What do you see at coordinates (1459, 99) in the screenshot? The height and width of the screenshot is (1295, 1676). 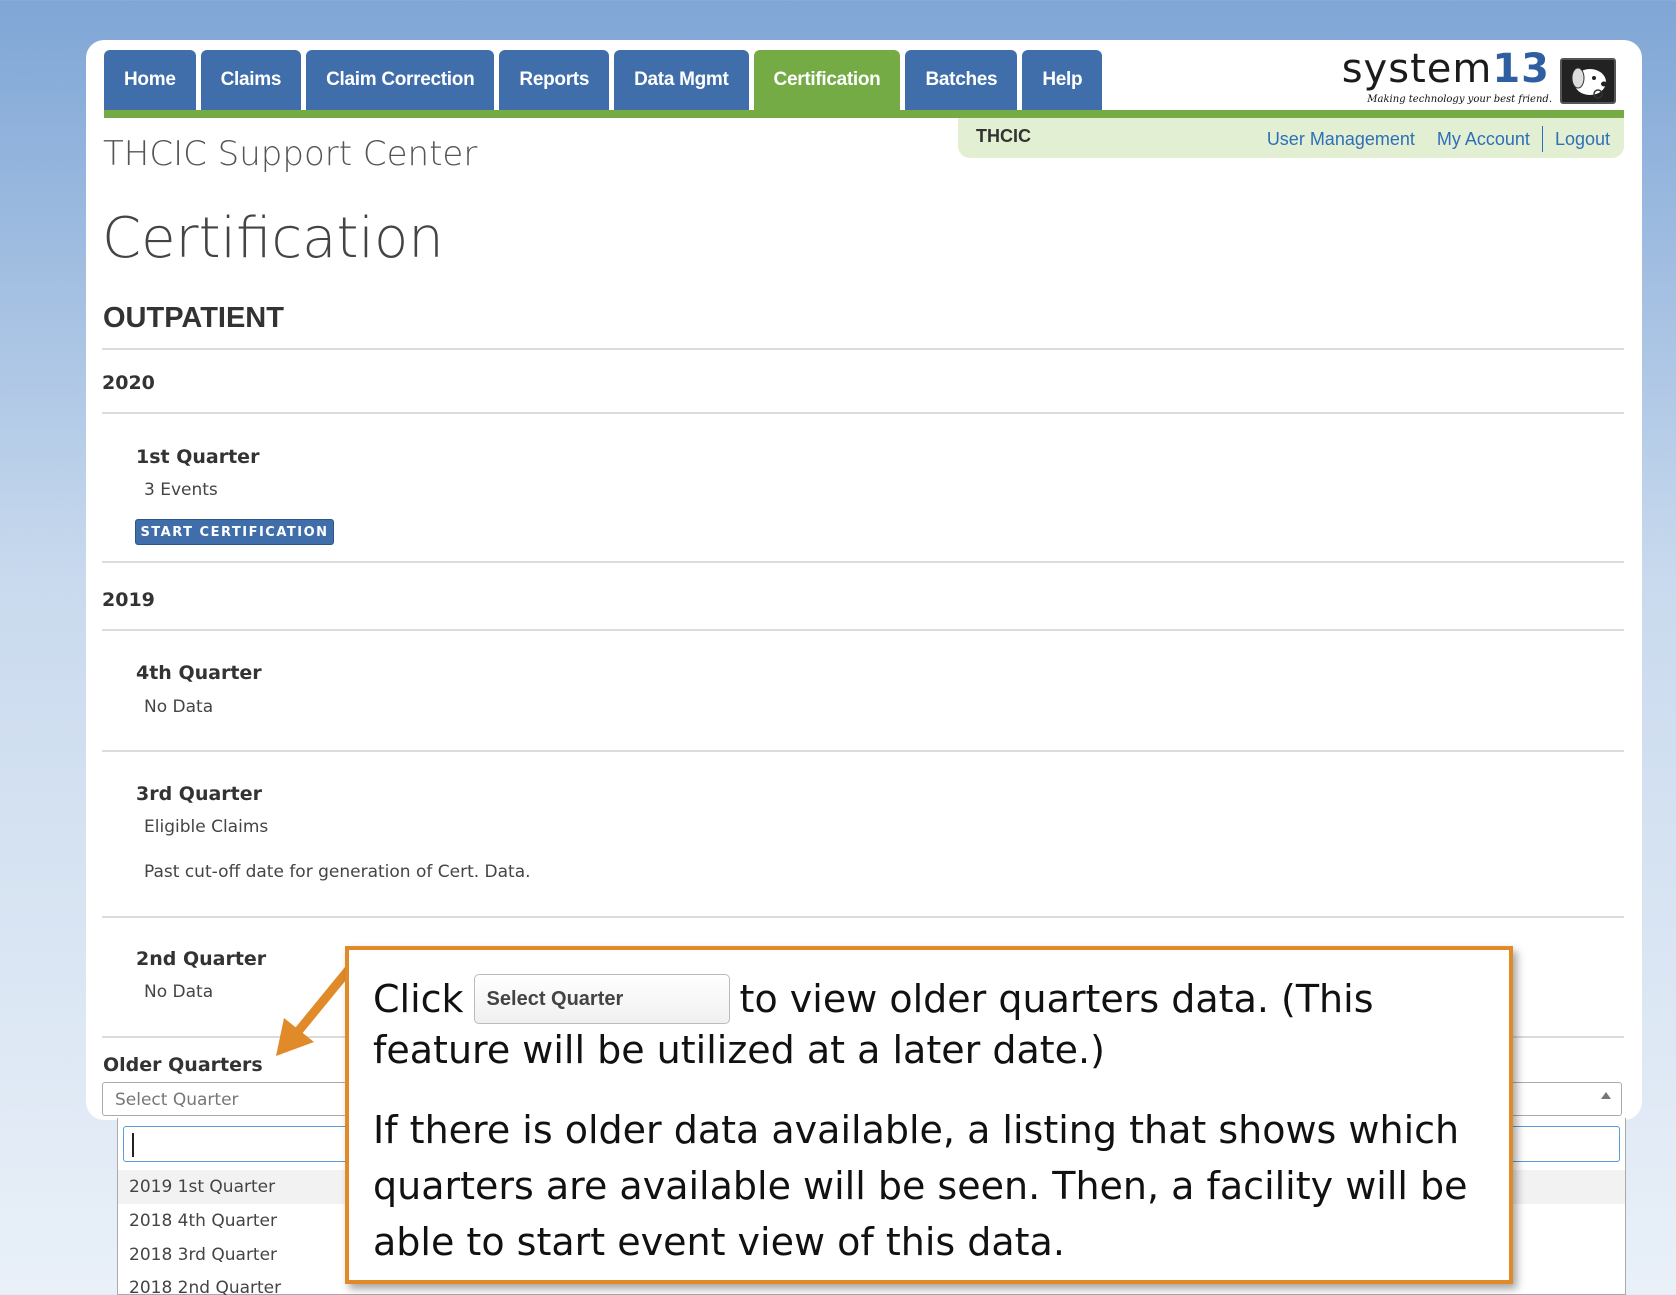 I see `logo-tagline: Making technology your best friend.` at bounding box center [1459, 99].